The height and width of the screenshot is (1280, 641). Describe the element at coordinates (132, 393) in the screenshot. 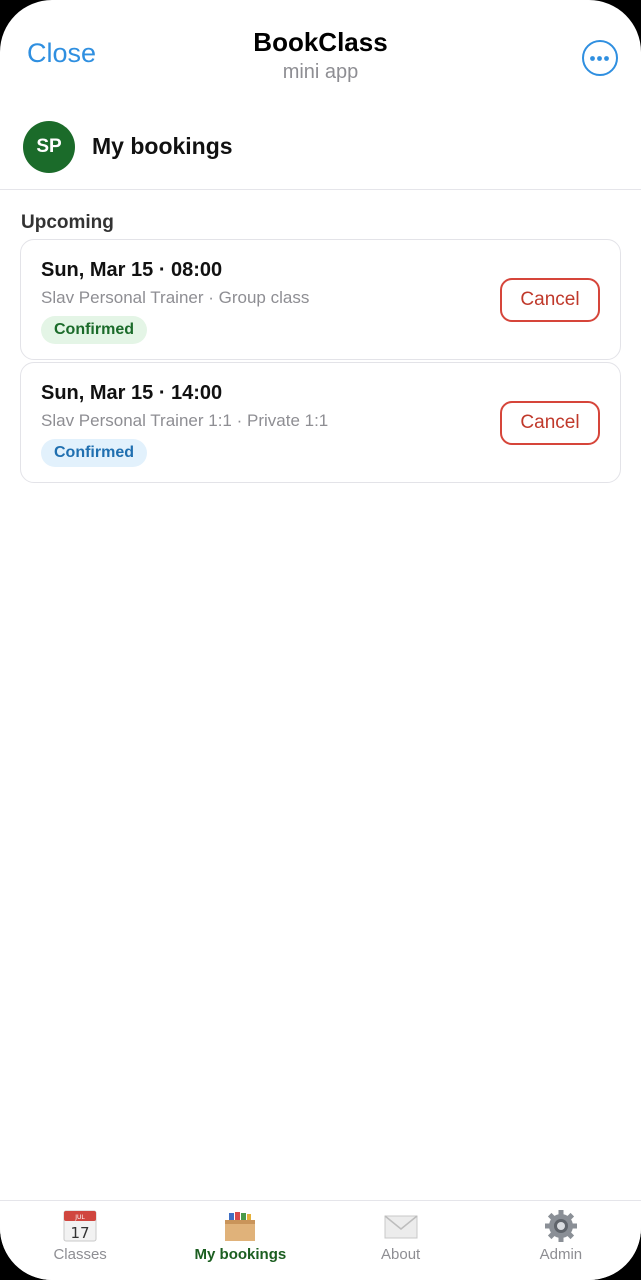

I see `booking-datetime: Sun, Mar 15 · 14:00` at that location.